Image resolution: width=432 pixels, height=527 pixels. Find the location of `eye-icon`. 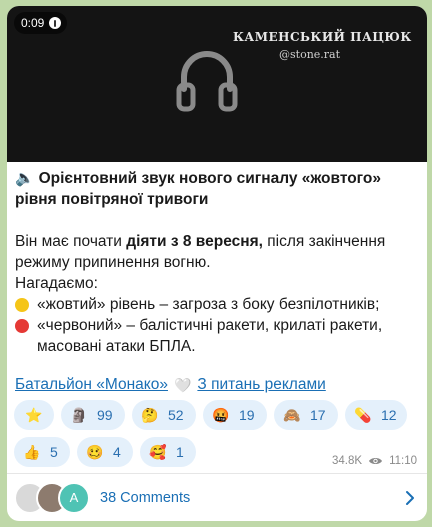

eye-icon is located at coordinates (376, 461).